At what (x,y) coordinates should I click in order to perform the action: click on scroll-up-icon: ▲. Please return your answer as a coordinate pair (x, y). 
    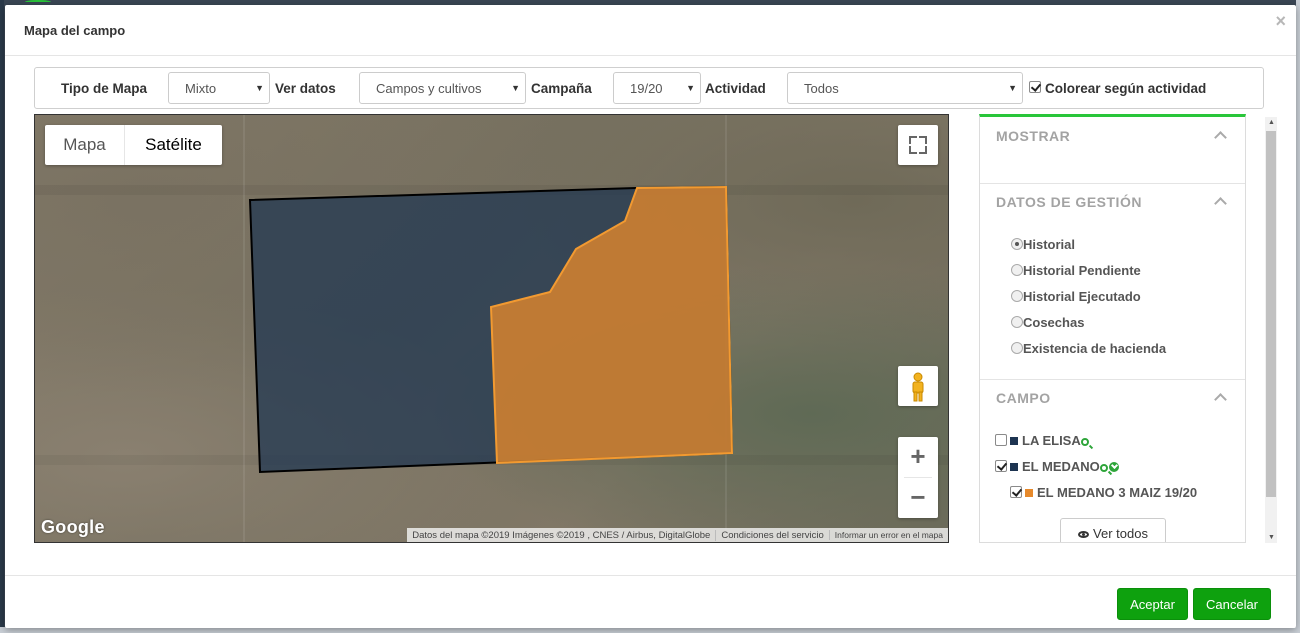
    Looking at the image, I should click on (1271, 122).